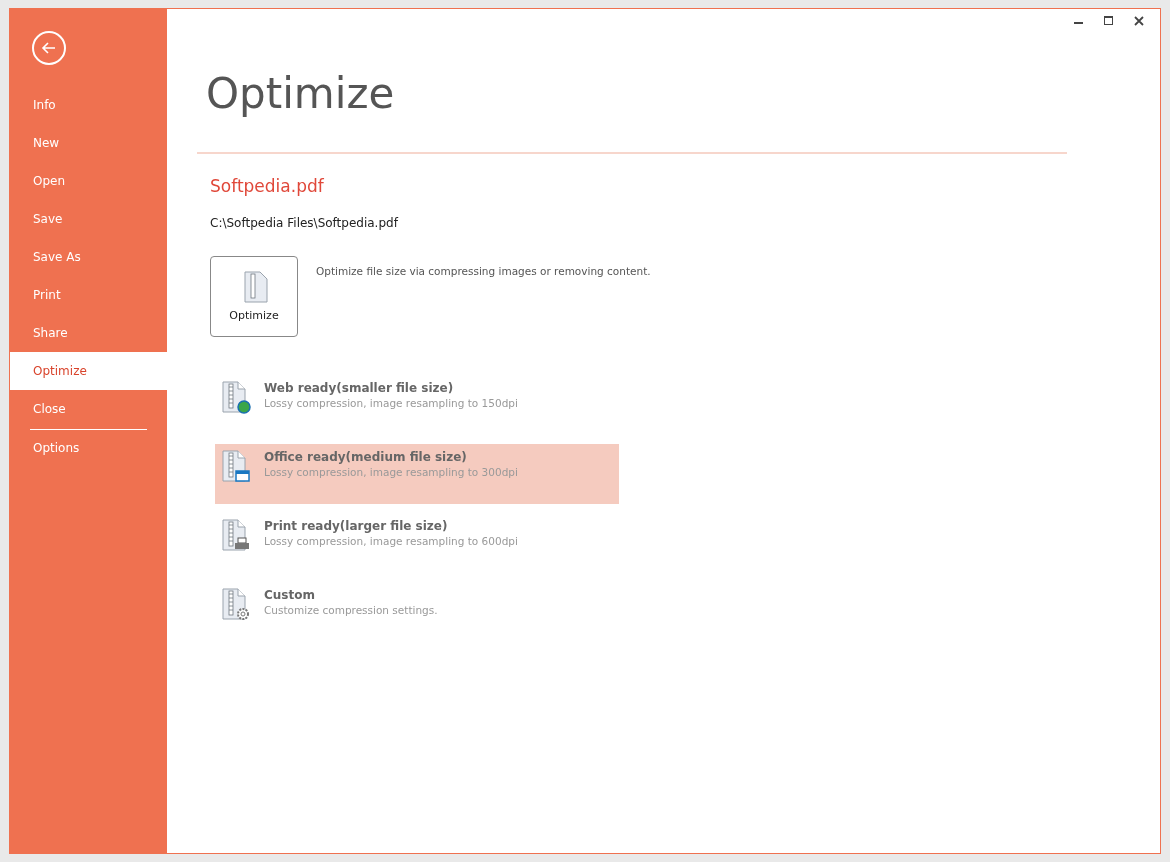 This screenshot has width=1170, height=862. I want to click on compression-option: Web ready(smaller file size) Lossy compression, image resampling to 150dpi, so click(417, 405).